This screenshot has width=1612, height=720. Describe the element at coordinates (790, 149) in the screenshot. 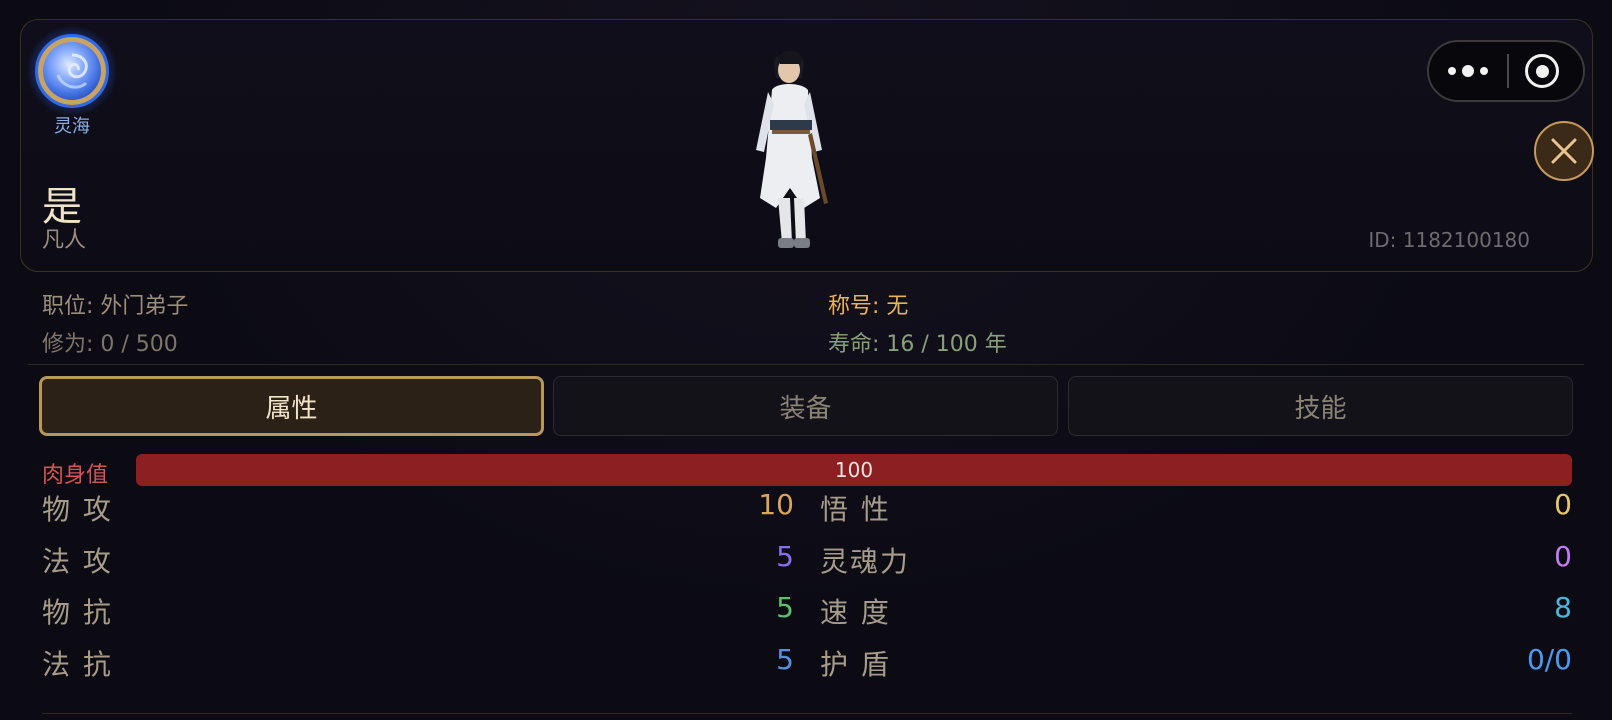

I see `character-portrait` at that location.